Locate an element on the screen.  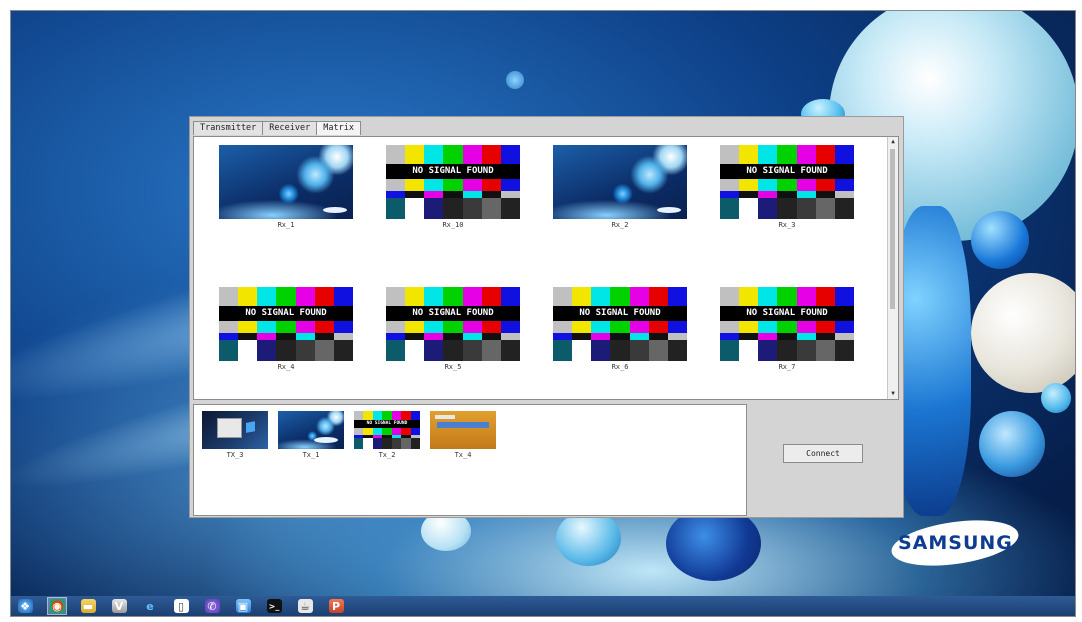
transmitter-tile: Tx_1 is located at coordinates (311, 435).